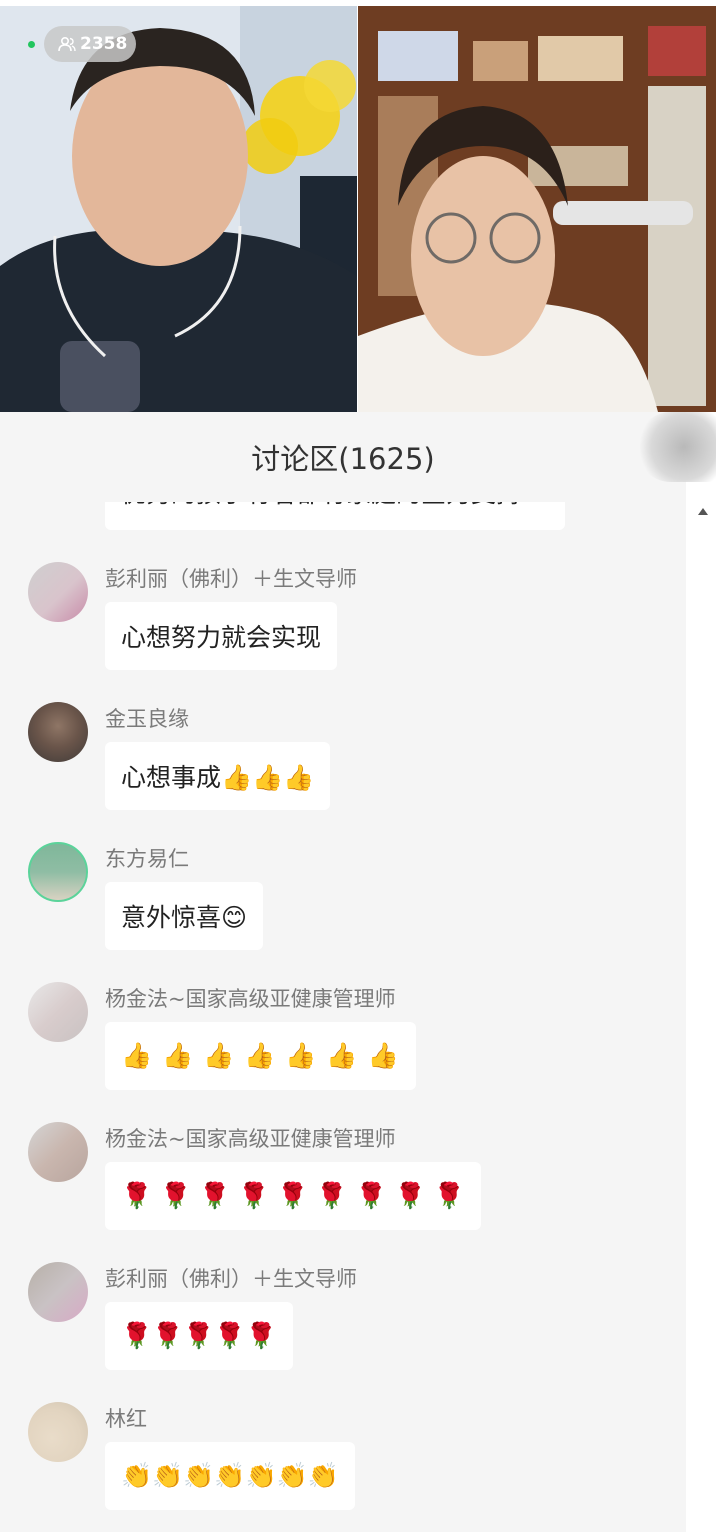  I want to click on people-icon, so click(67, 44).